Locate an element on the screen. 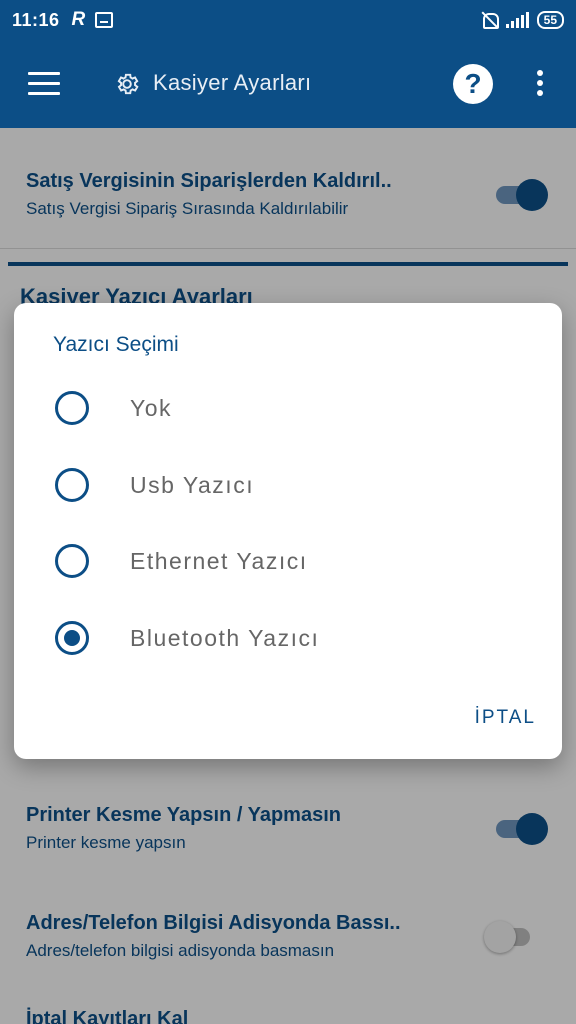 This screenshot has height=1024, width=576. overflow-menu-icon is located at coordinates (540, 84).